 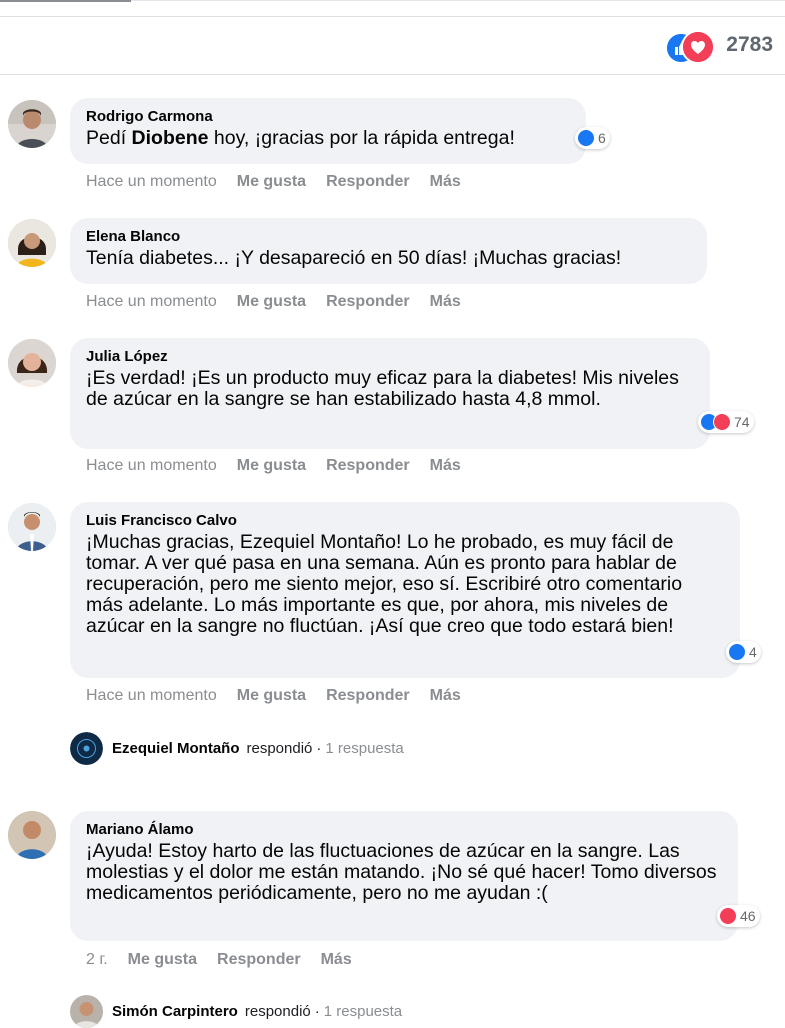 I want to click on reaction-total: 2783, so click(x=749, y=45).